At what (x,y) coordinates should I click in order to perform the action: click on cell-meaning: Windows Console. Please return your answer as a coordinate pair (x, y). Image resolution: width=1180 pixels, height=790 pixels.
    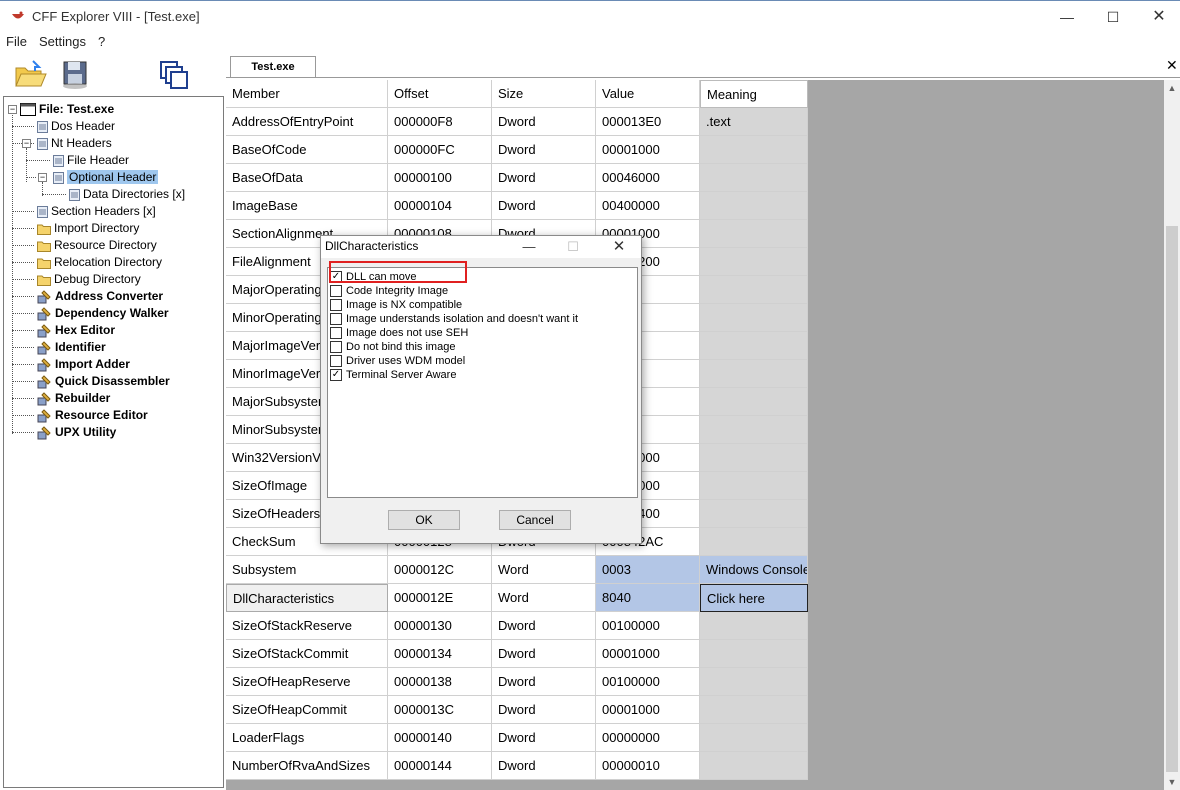
    Looking at the image, I should click on (754, 570).